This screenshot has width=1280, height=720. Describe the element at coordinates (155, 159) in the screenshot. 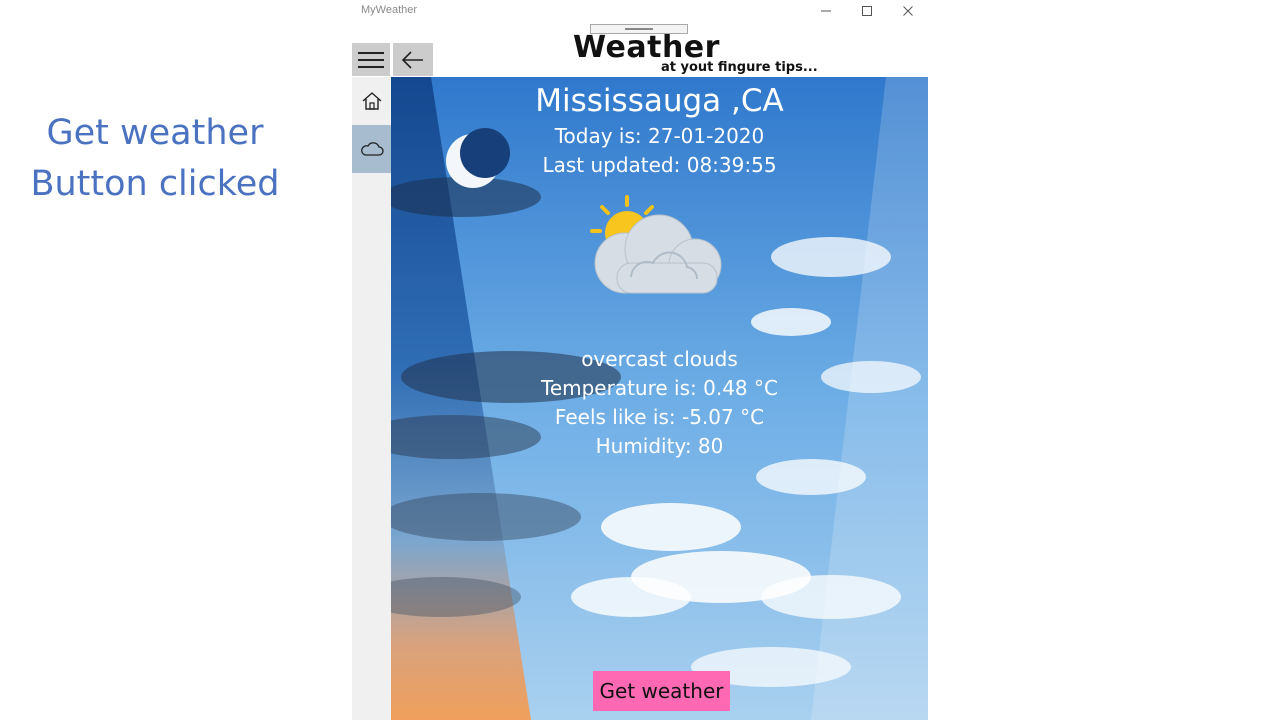

I see `annotation-text: Get weather Button clicked` at that location.